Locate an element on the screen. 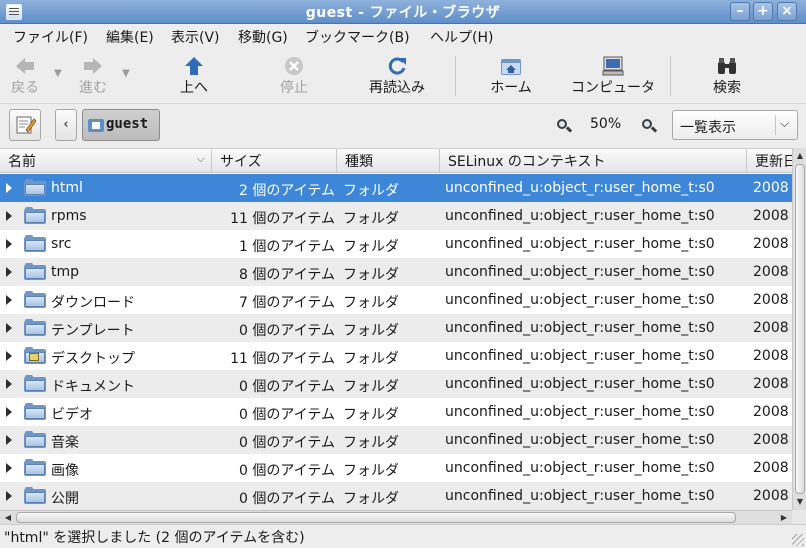 The height and width of the screenshot is (548, 806). breadcrumb-guest: guest is located at coordinates (121, 125).